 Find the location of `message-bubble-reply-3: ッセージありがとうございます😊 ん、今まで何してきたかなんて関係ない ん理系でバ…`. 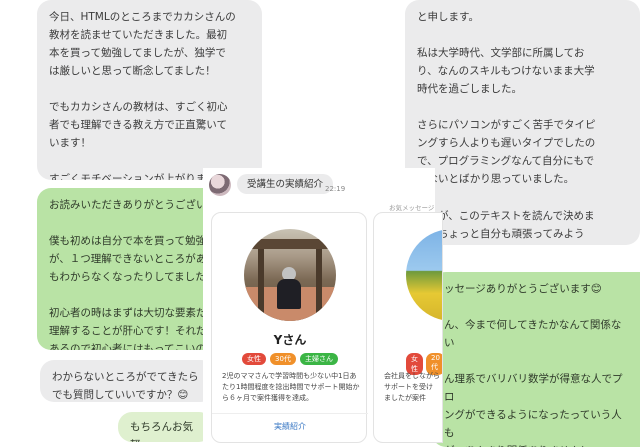

message-bubble-reply-3: ッセージありがとうございます😊 ん、今まで何してきたかなんて関係ない ん理系でバ… is located at coordinates (536, 359).